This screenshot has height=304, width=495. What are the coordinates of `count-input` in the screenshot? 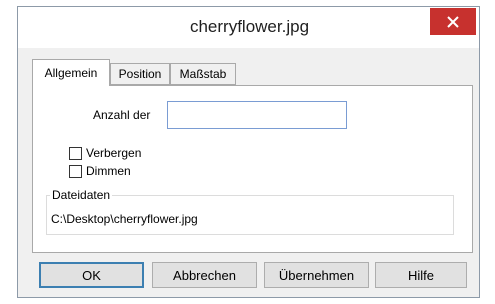 It's located at (257, 115).